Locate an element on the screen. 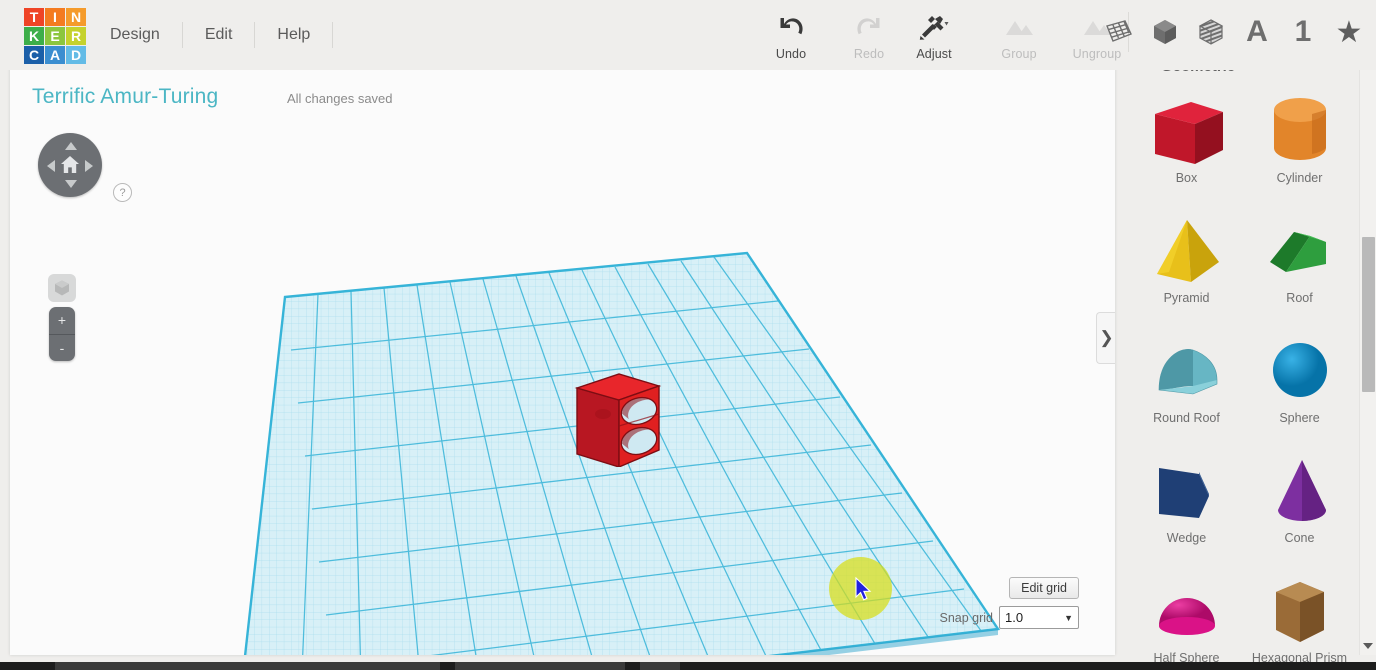 This screenshot has width=1376, height=670. half-sphere-shape-icon is located at coordinates (1187, 610).